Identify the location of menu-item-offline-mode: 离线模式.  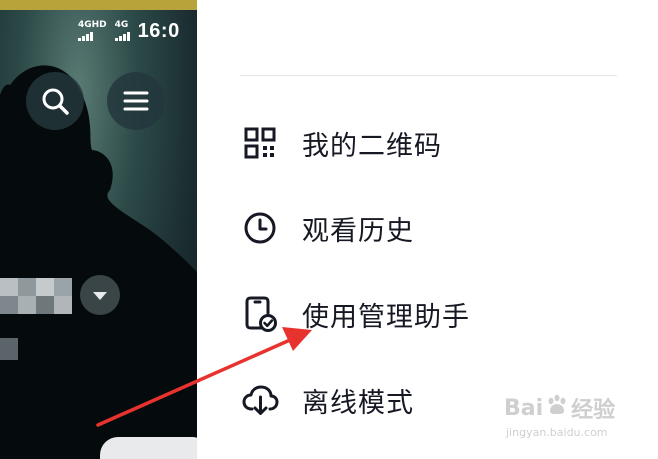
(327, 400).